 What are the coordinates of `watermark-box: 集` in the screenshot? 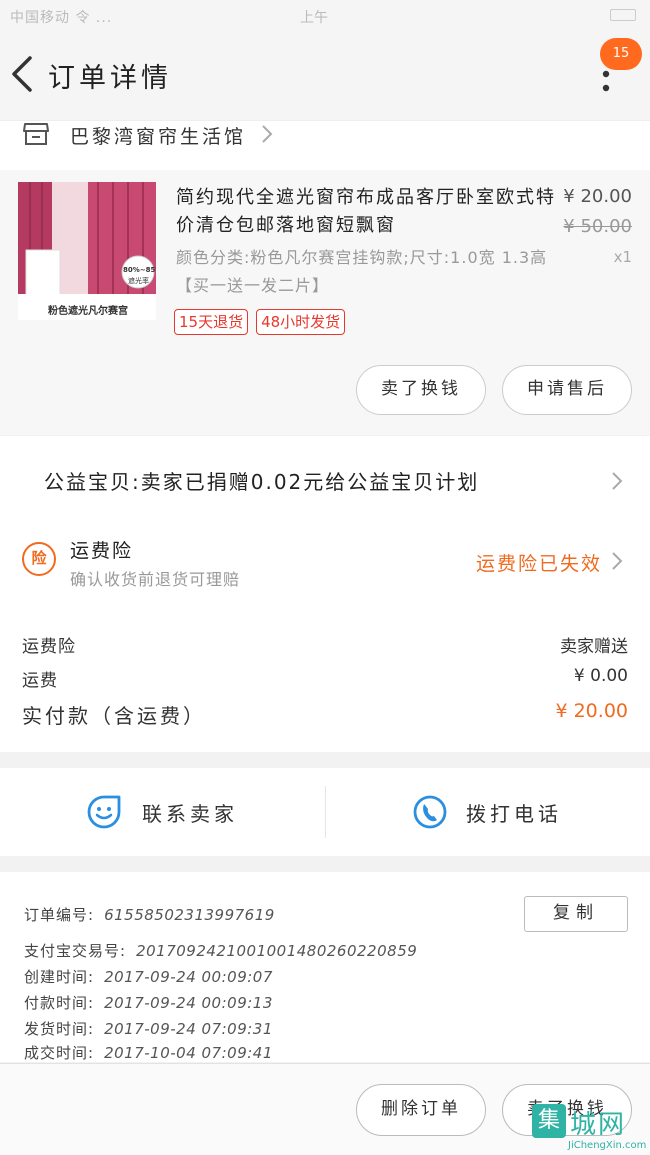 It's located at (549, 1121).